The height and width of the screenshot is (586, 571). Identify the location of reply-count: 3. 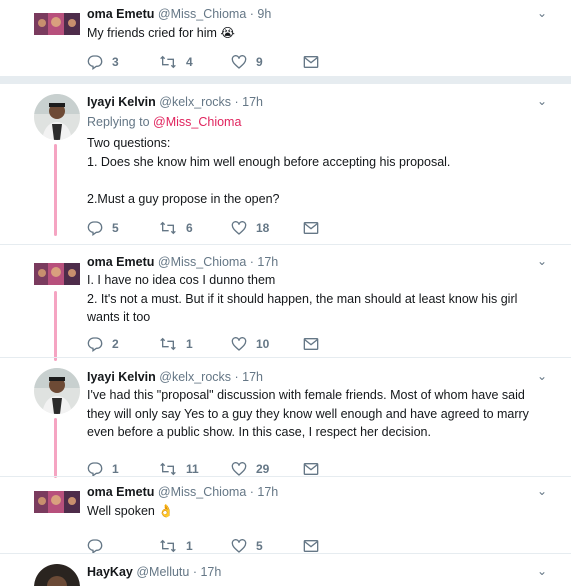
(115, 62).